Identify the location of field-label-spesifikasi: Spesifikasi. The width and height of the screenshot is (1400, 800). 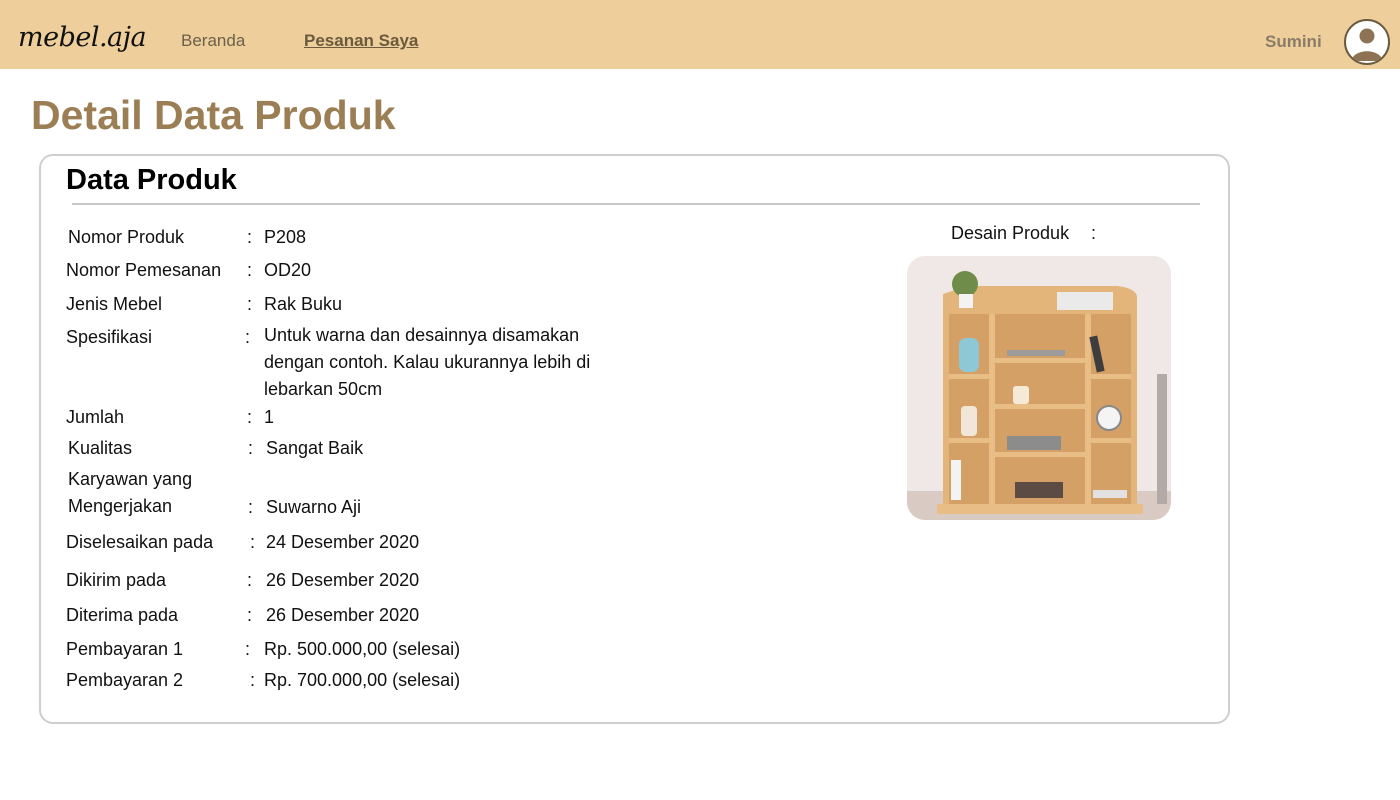
(109, 337).